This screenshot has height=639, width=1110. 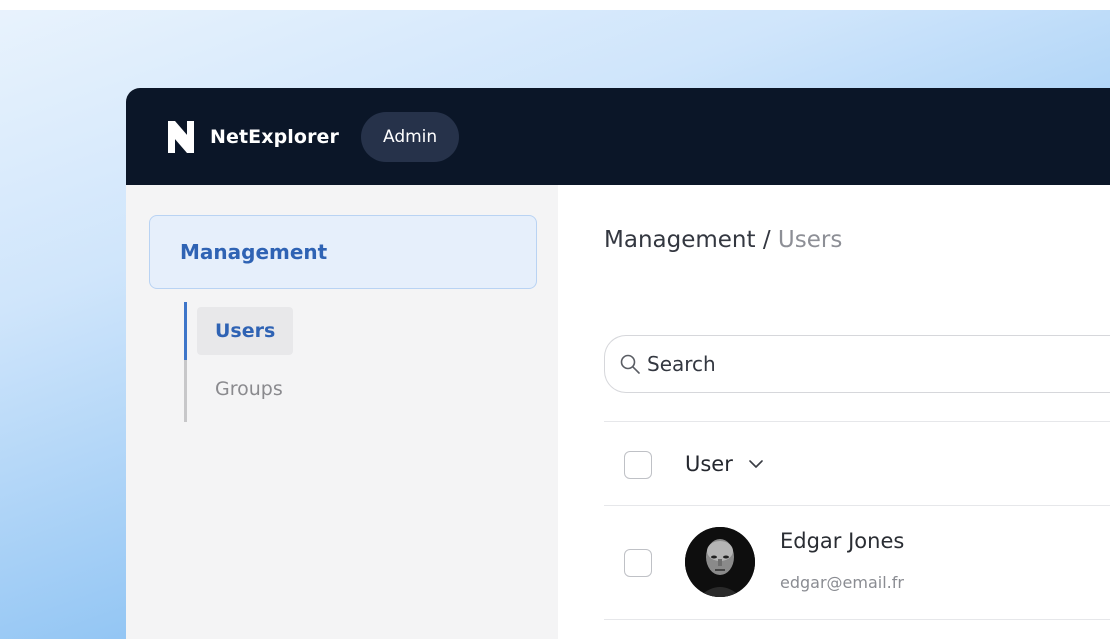 What do you see at coordinates (638, 465) in the screenshot?
I see `select-all-checkbox` at bounding box center [638, 465].